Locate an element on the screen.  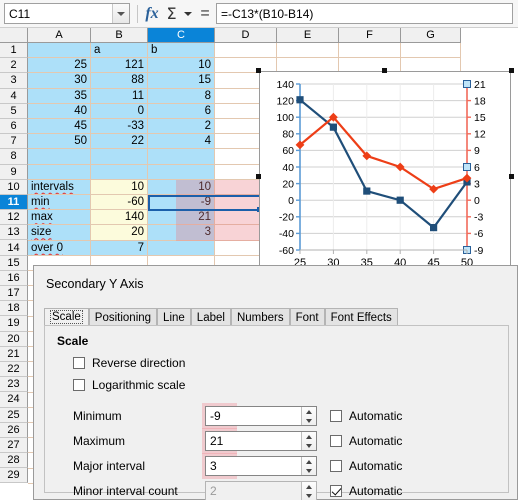
cell-B7: 22 is located at coordinates (119, 142).